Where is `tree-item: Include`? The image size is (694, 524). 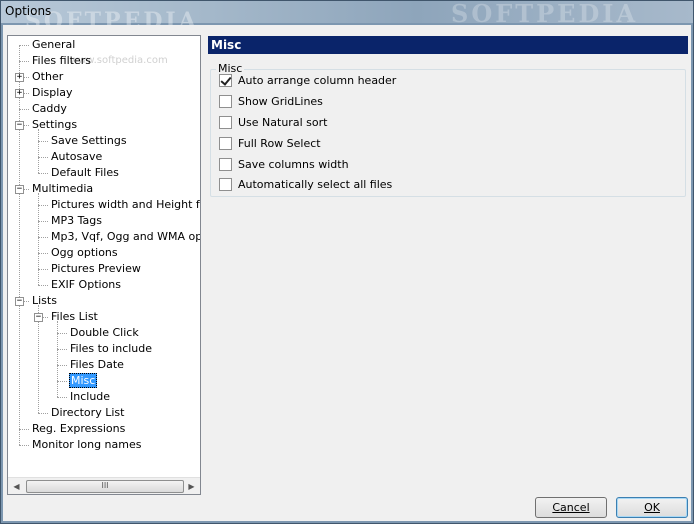 tree-item: Include is located at coordinates (90, 397).